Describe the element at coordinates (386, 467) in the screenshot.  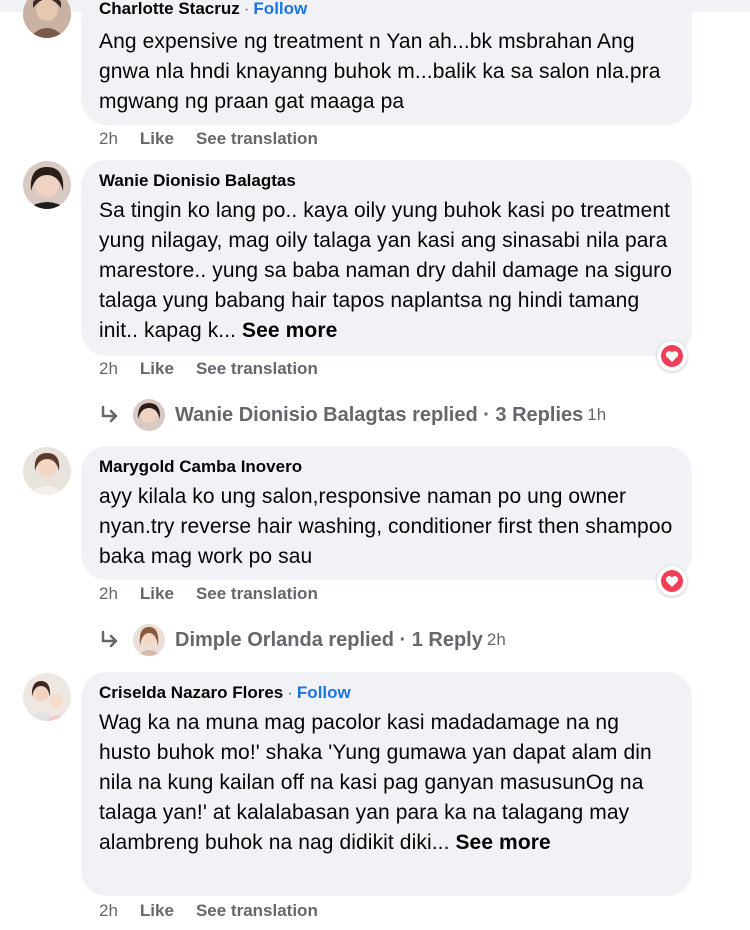
I see `comment-author-line: Marygold Camba Inovero` at that location.